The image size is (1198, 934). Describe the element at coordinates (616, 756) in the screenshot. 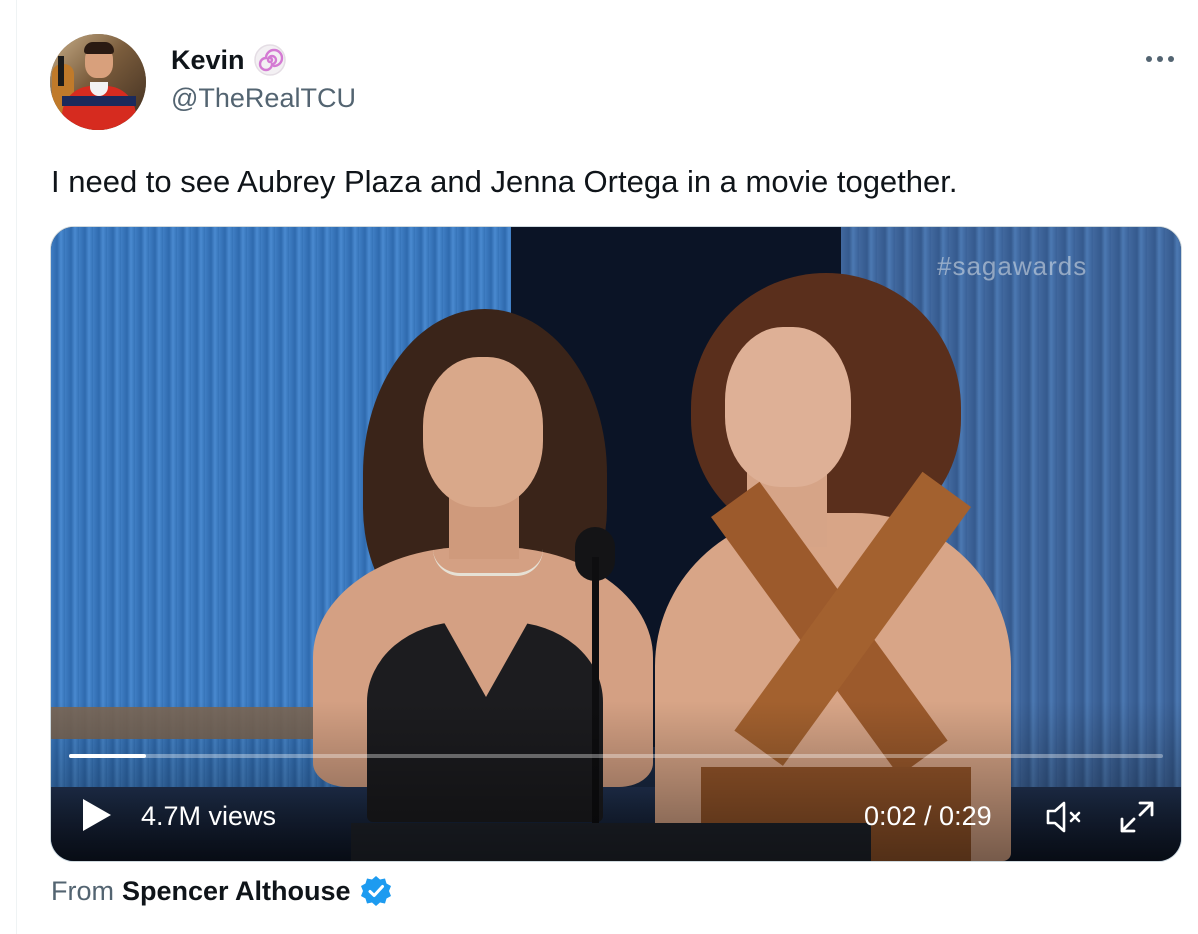

I see `video-progress-bar` at that location.